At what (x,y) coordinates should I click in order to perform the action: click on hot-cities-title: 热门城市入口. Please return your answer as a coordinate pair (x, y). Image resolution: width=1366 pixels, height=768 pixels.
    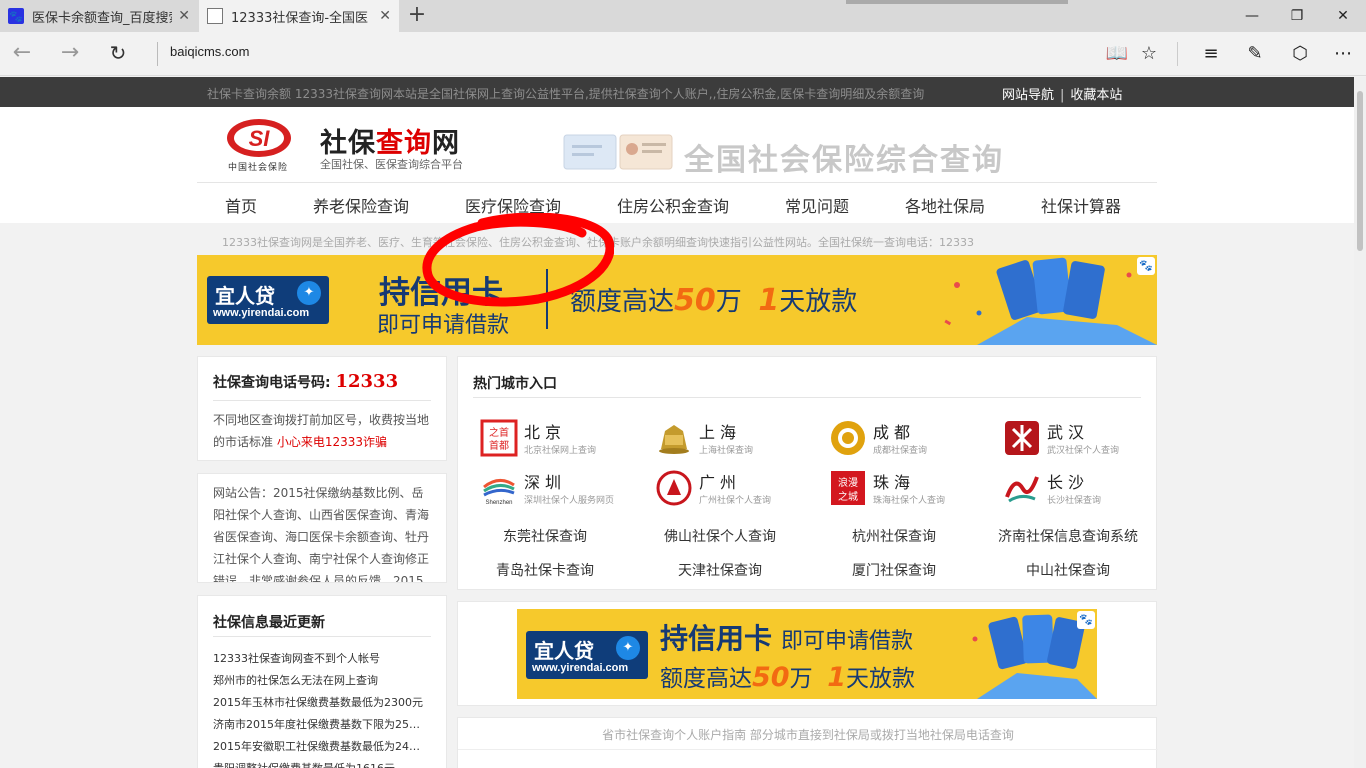
    Looking at the image, I should click on (515, 384).